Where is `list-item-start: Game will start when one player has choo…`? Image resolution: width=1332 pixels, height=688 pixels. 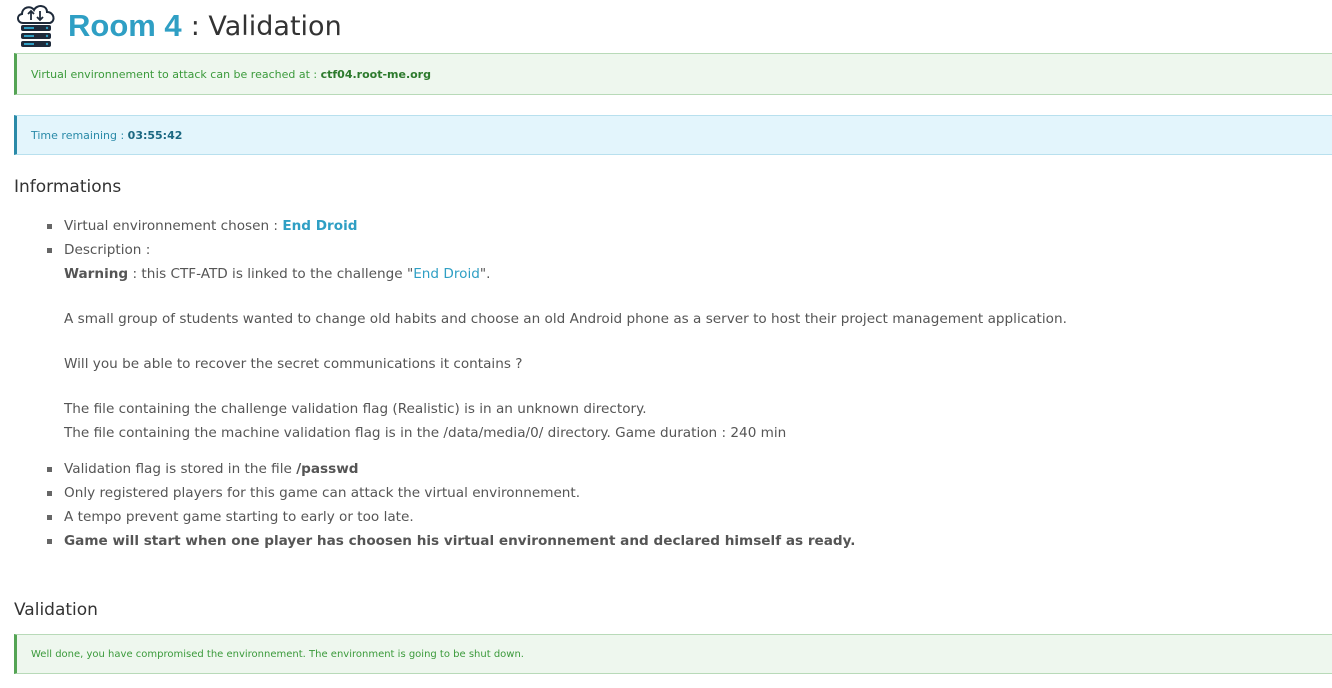 list-item-start: Game will start when one player has choo… is located at coordinates (679, 541).